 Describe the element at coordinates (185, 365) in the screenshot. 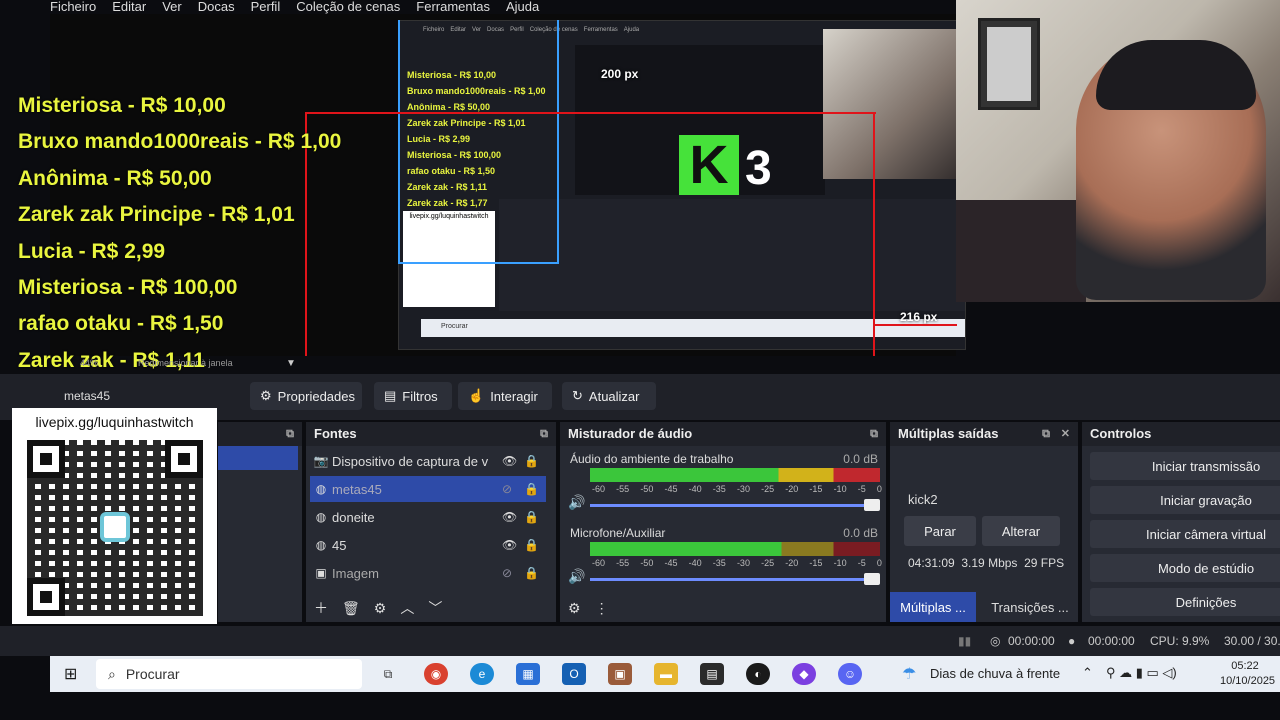

I see `resize-hint: Redimensionar à janela` at that location.